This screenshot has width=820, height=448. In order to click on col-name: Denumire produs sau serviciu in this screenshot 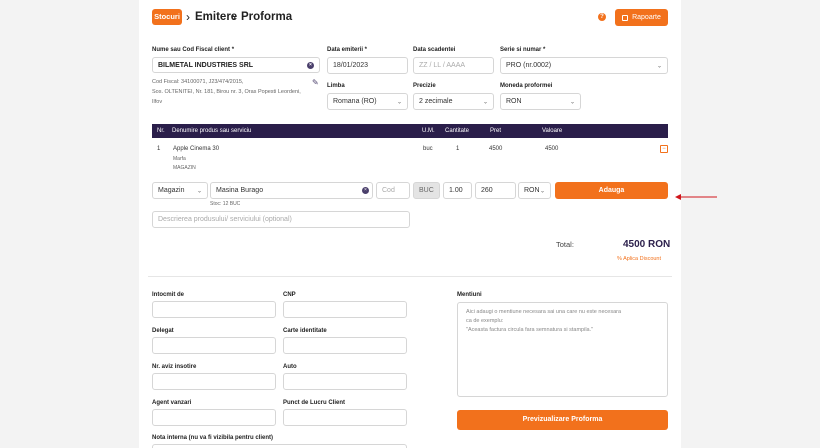, I will do `click(212, 131)`.